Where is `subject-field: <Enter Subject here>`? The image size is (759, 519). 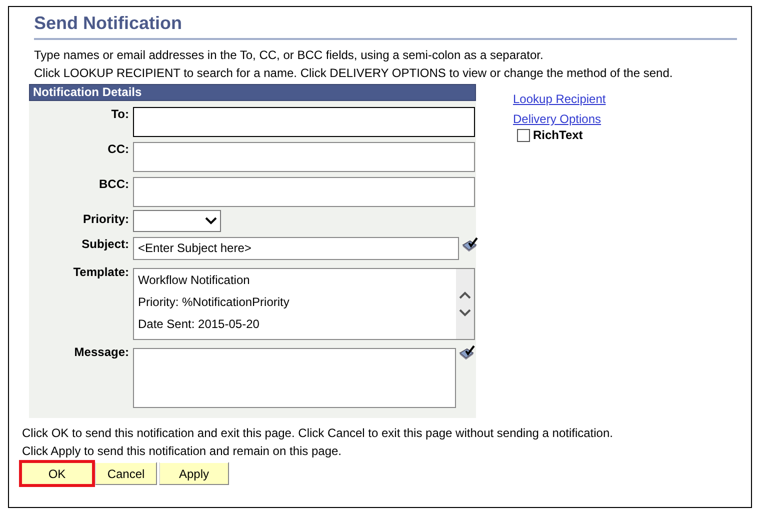 subject-field: <Enter Subject here> is located at coordinates (296, 248).